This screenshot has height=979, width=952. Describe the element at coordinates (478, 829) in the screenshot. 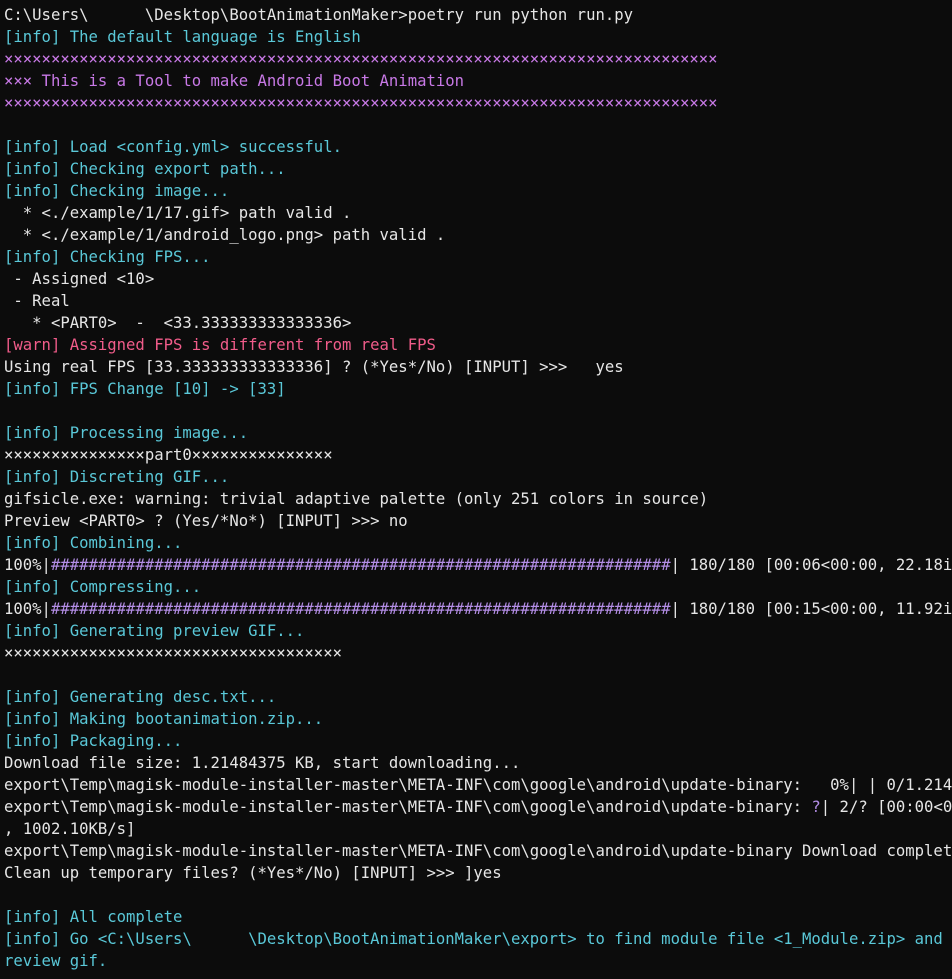

I see `terminal-line: , 1002.10KB/s]` at that location.